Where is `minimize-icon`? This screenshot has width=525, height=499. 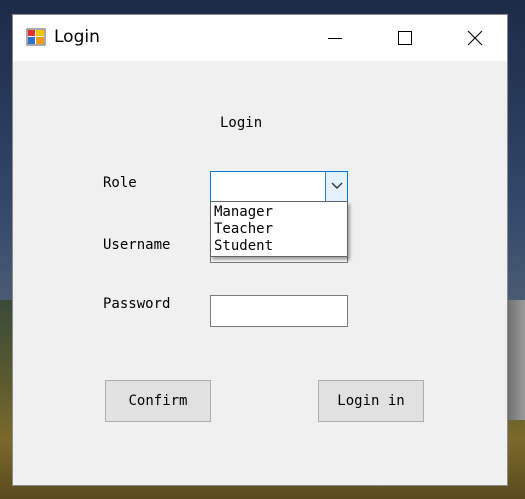 minimize-icon is located at coordinates (335, 38).